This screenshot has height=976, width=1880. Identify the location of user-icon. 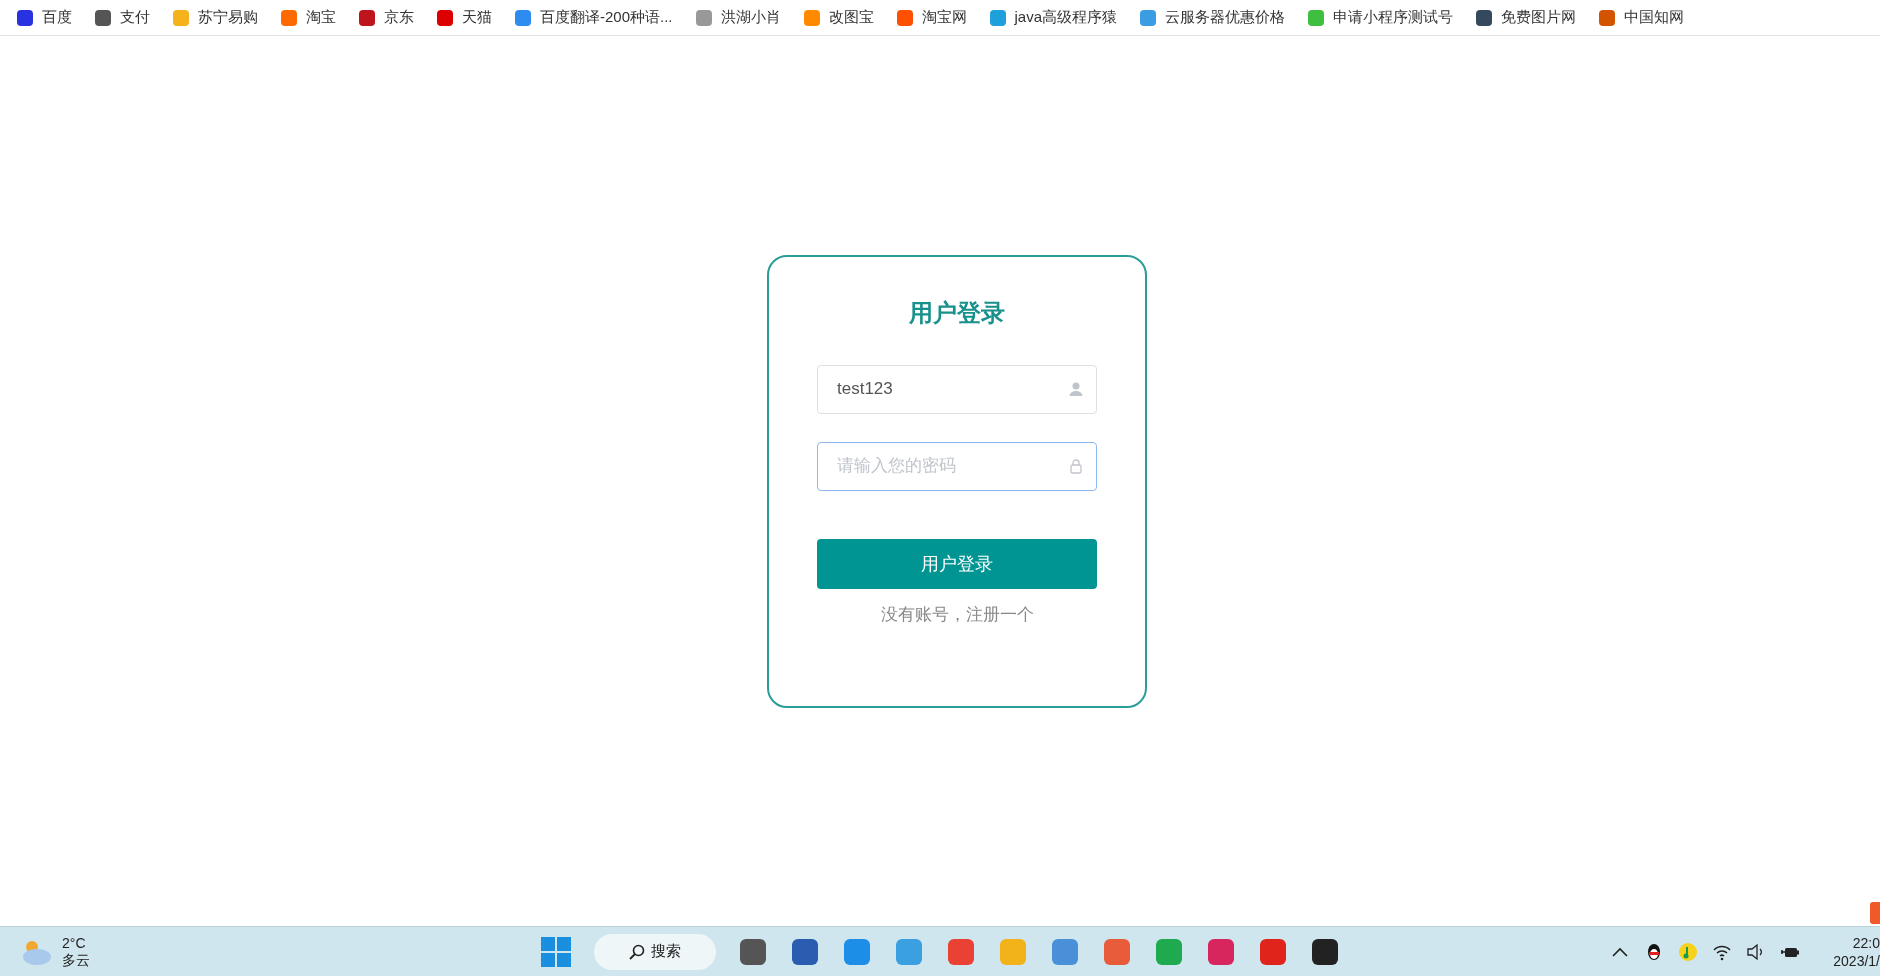
(1076, 388).